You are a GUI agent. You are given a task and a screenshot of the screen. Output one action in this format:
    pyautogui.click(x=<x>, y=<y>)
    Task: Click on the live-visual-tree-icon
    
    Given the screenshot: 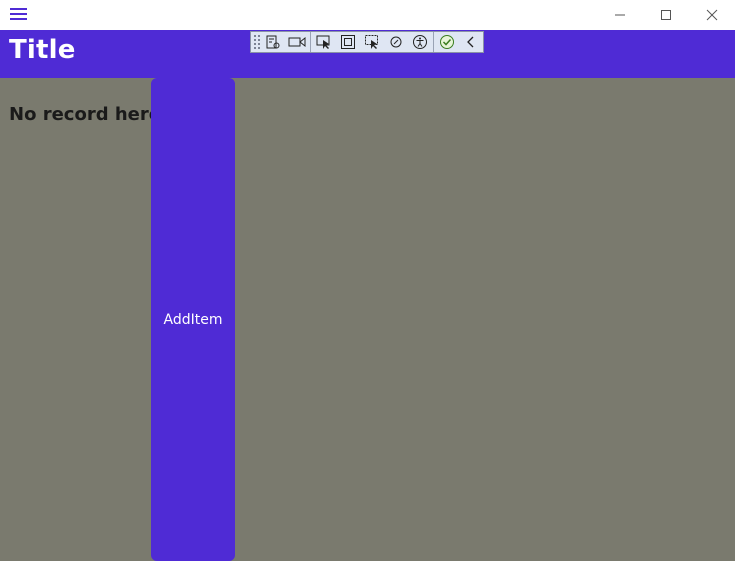 What is the action you would take?
    pyautogui.click(x=273, y=42)
    